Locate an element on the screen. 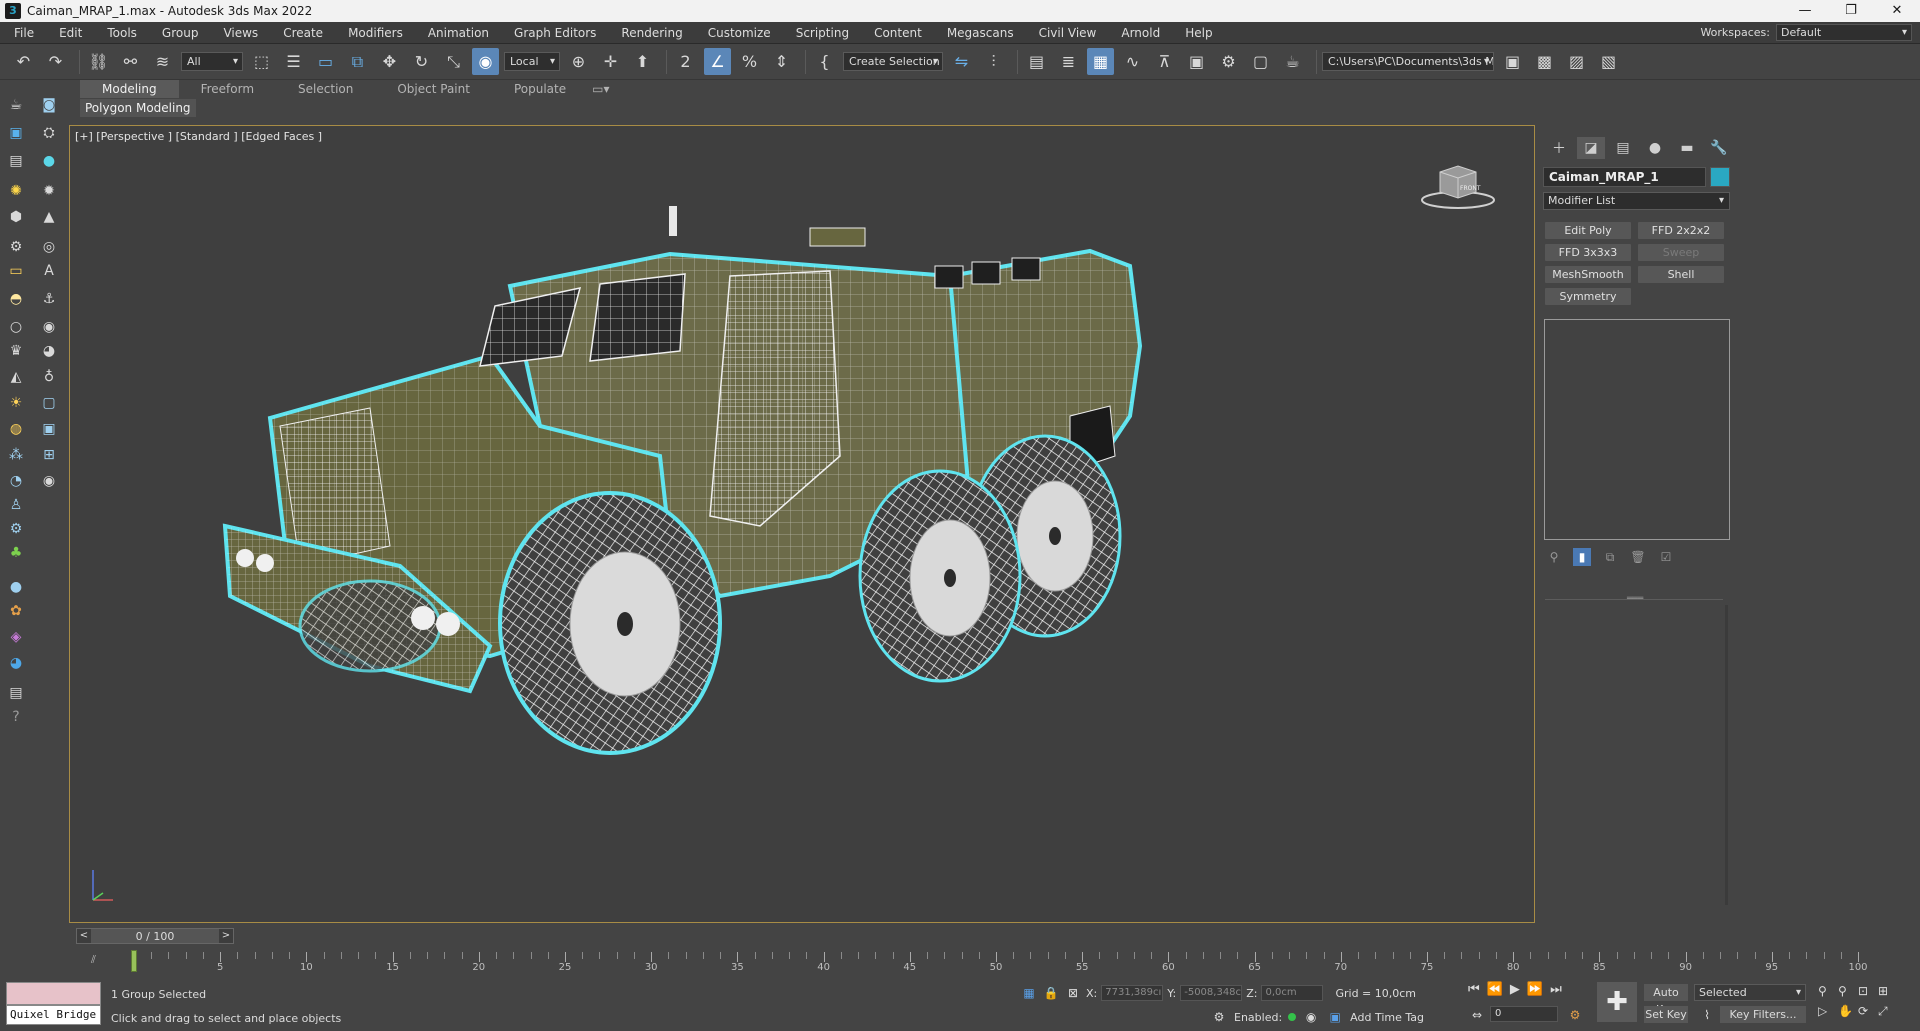  light-icon: ● is located at coordinates (49, 161).